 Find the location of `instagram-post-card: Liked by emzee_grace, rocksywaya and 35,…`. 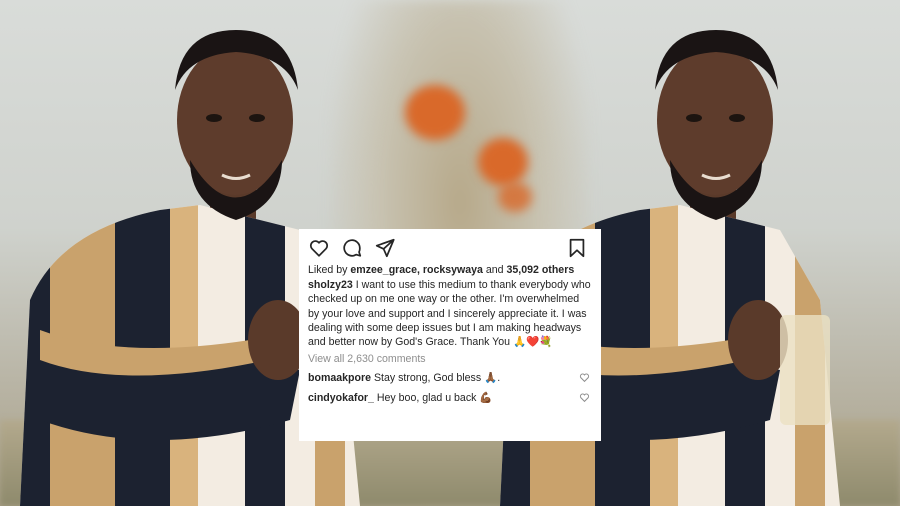

instagram-post-card: Liked by emzee_grace, rocksywaya and 35,… is located at coordinates (450, 335).